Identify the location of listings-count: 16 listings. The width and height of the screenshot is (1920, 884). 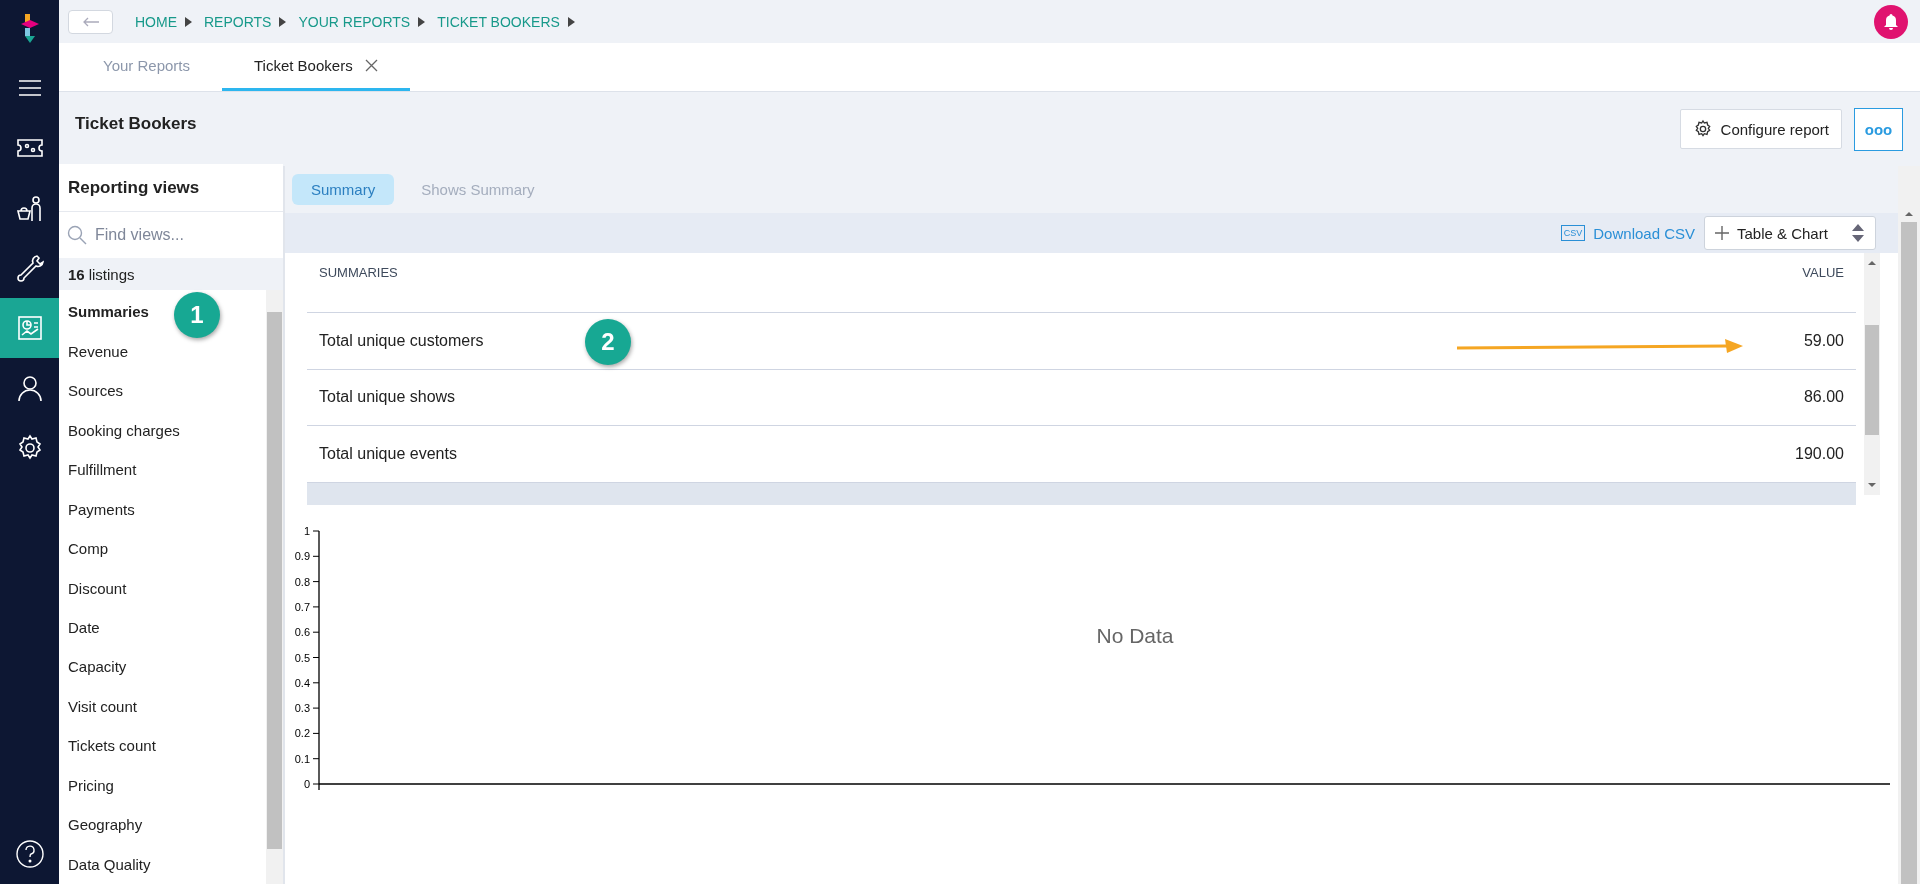
(171, 274).